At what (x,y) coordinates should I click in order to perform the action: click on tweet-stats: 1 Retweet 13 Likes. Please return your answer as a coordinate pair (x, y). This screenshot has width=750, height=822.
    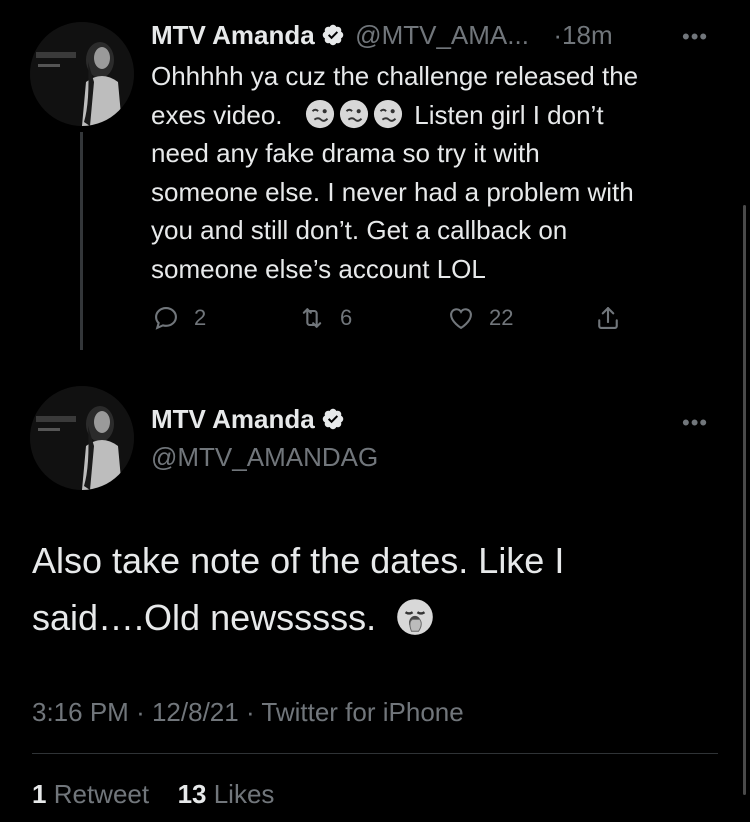
    Looking at the image, I should click on (153, 794).